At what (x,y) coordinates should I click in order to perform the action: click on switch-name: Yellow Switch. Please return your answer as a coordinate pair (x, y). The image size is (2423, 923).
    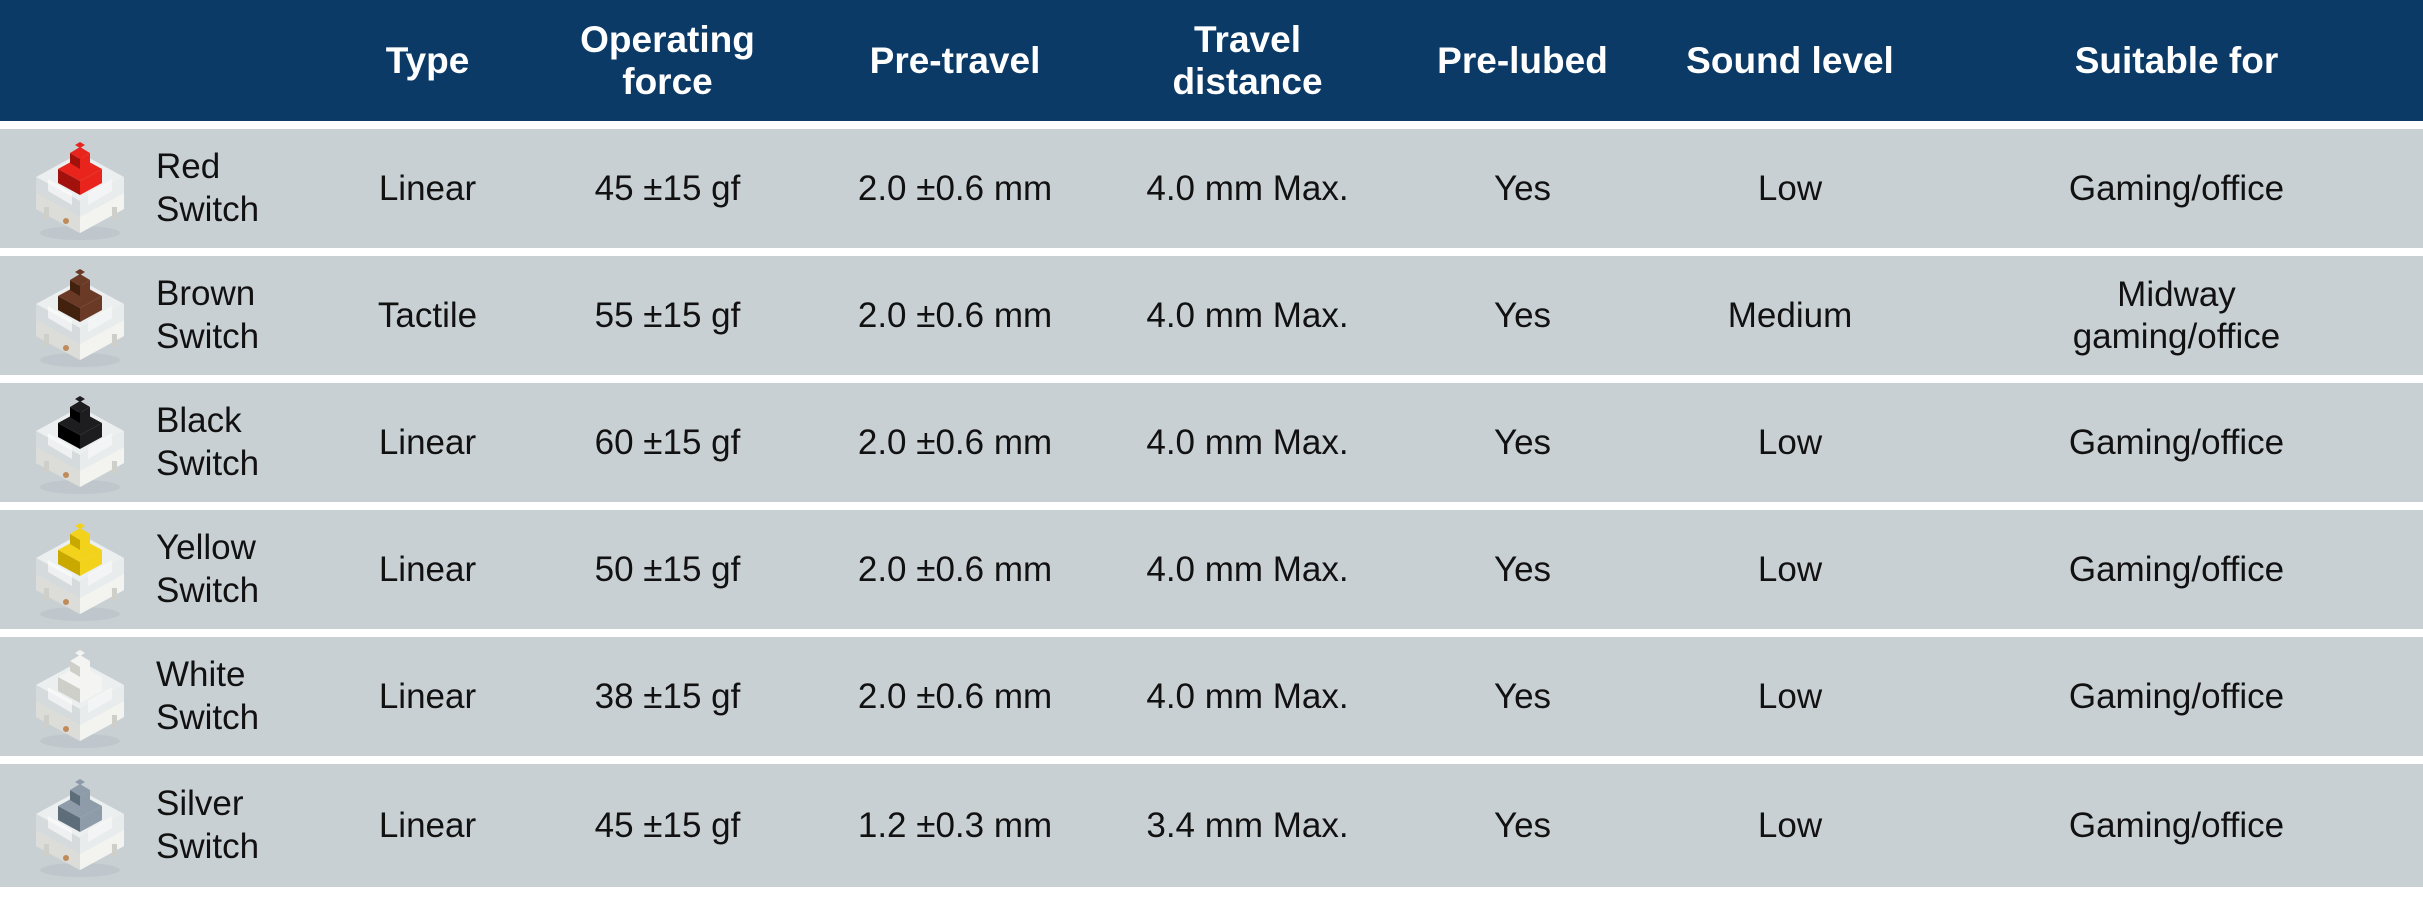
    Looking at the image, I should click on (208, 568).